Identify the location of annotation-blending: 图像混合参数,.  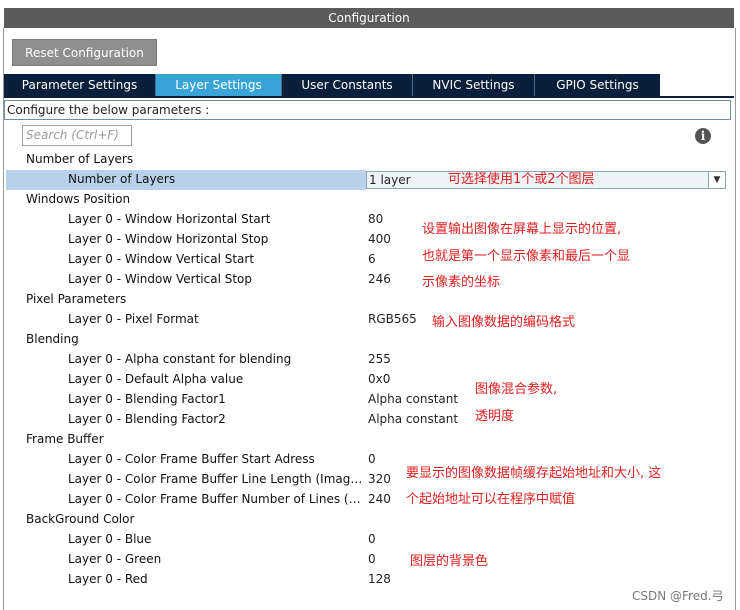
(516, 389).